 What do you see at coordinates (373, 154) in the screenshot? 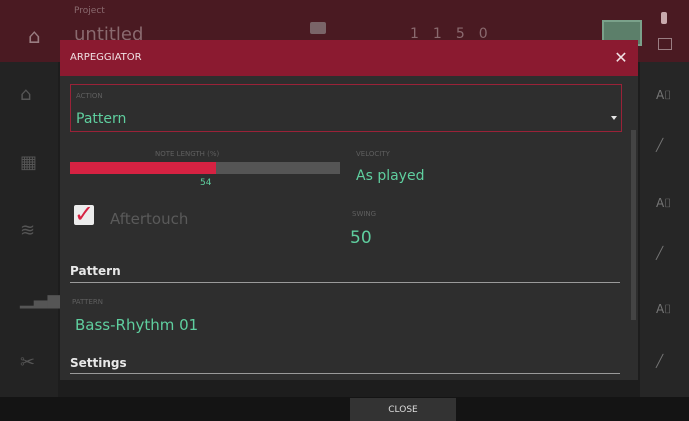
I see `velocity-label: VELOCITY` at bounding box center [373, 154].